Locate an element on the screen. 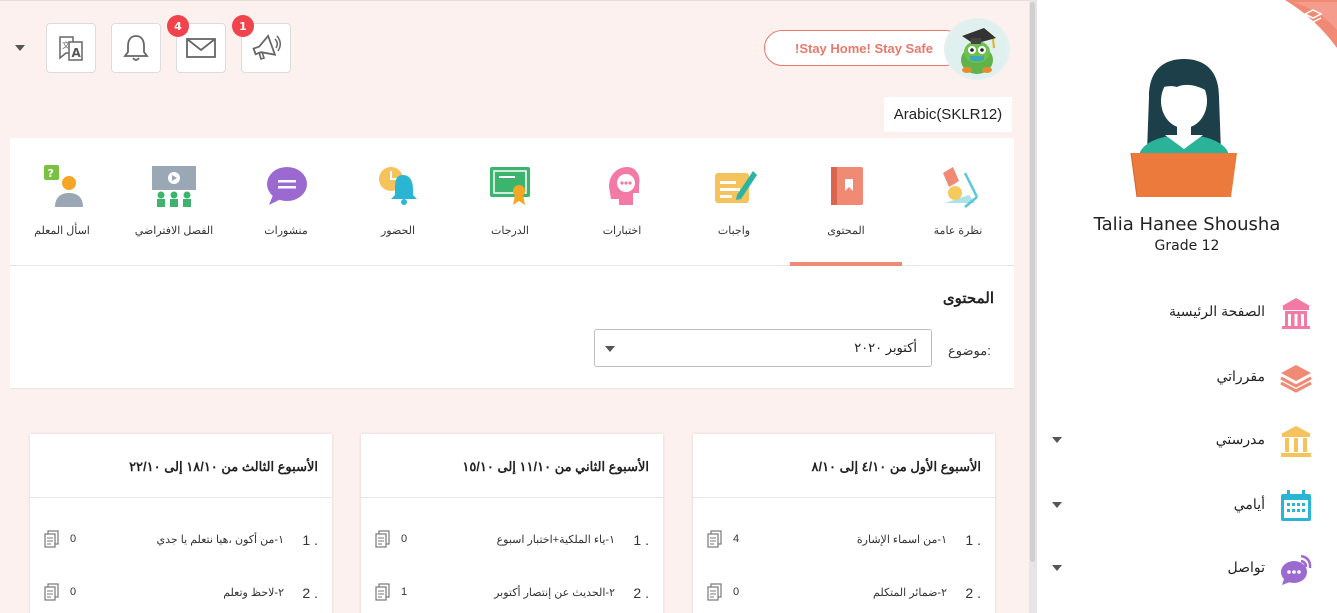  envelope-icon is located at coordinates (201, 48).